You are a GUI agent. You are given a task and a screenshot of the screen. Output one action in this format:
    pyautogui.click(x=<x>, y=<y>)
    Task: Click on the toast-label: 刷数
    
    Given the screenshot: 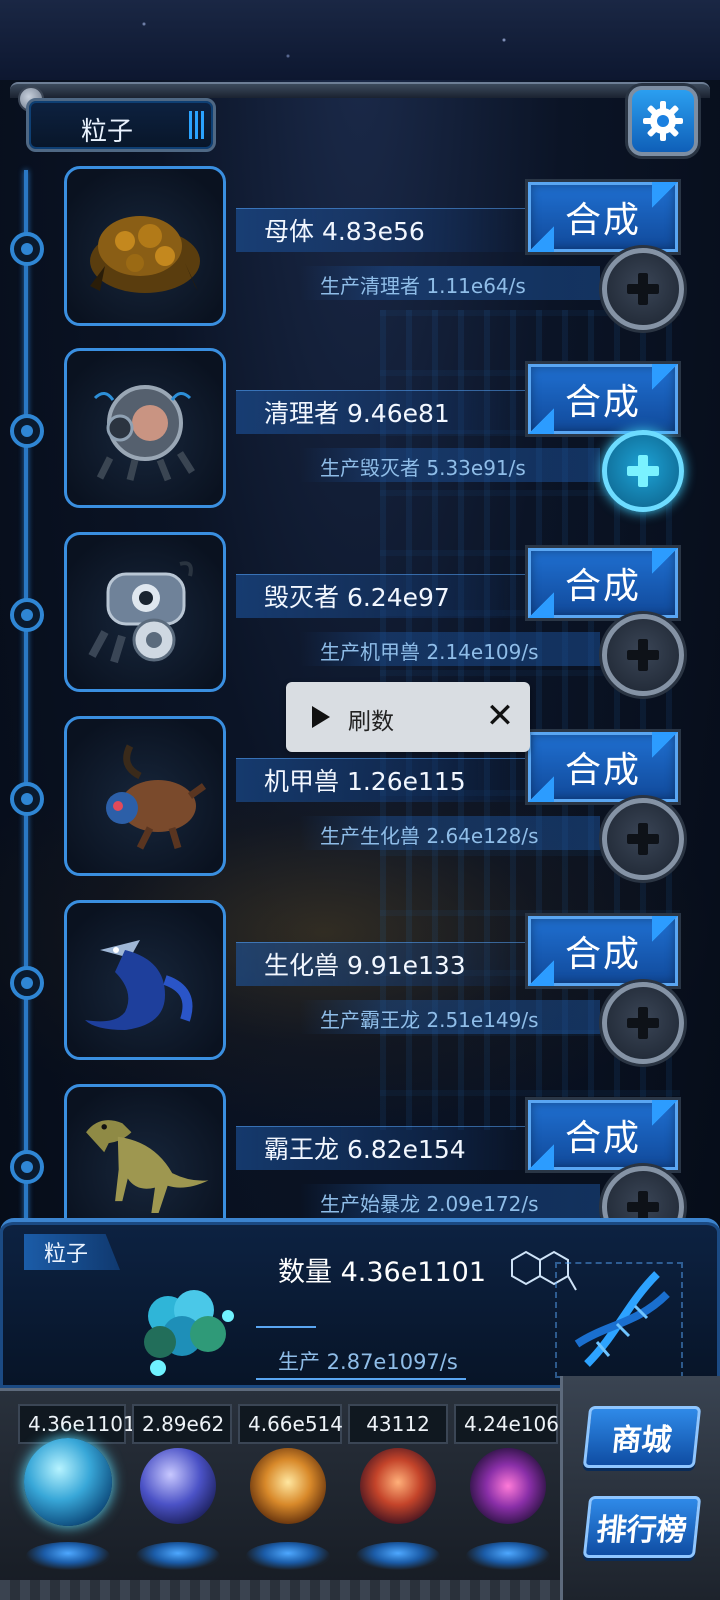 What is the action you would take?
    pyautogui.click(x=371, y=719)
    